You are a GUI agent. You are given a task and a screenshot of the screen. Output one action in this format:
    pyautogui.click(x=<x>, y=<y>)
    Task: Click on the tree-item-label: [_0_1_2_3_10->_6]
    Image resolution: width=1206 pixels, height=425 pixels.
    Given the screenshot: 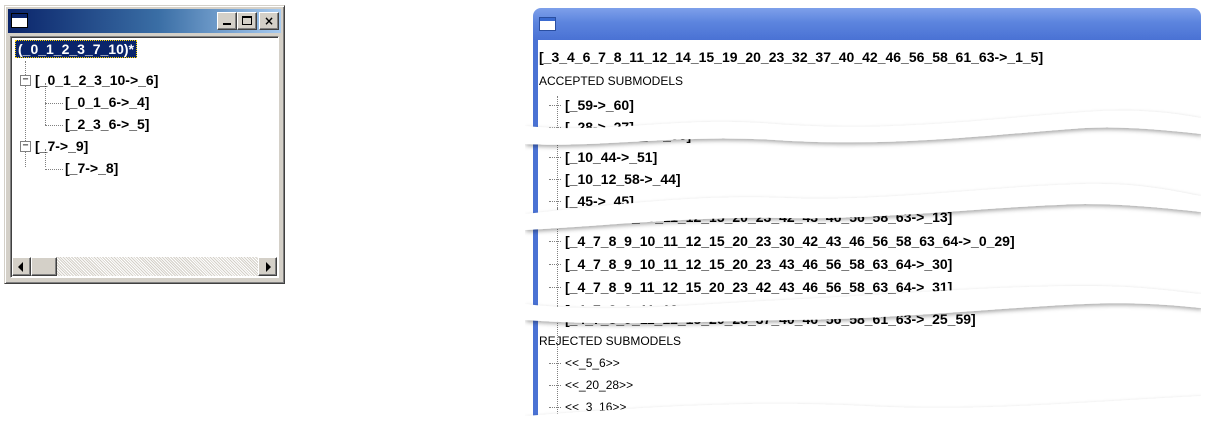 What is the action you would take?
    pyautogui.click(x=96, y=80)
    